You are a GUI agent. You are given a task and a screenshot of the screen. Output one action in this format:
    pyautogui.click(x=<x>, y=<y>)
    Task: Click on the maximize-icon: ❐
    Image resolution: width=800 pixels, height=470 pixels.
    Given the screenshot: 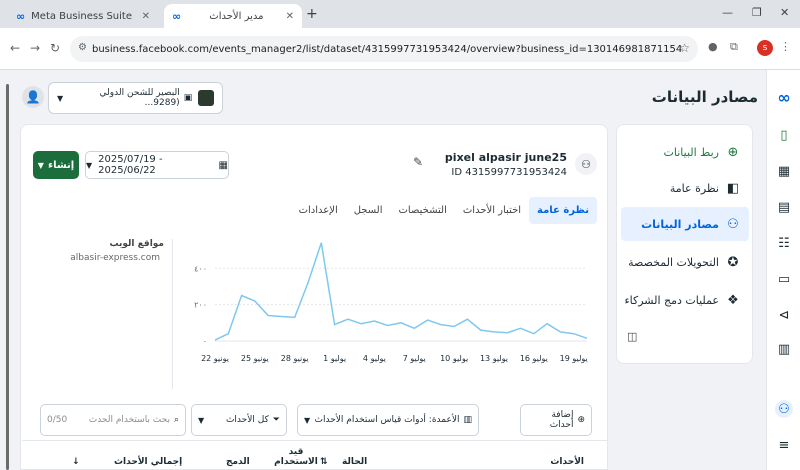 What is the action you would take?
    pyautogui.click(x=757, y=12)
    